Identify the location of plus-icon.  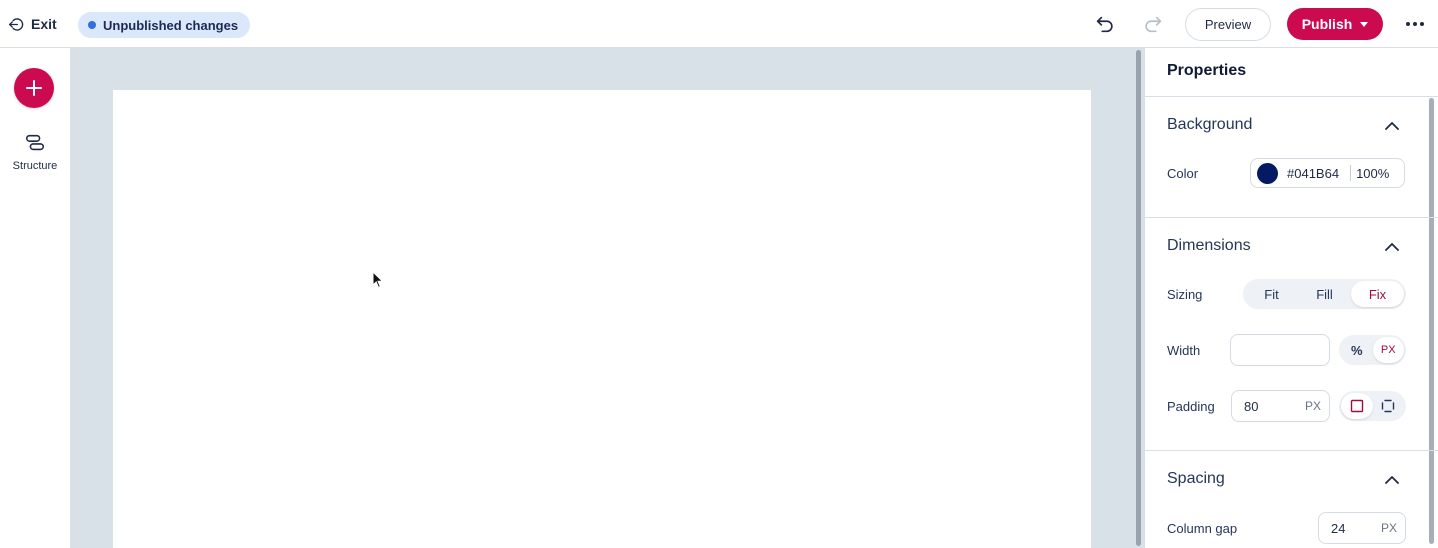
(34, 88).